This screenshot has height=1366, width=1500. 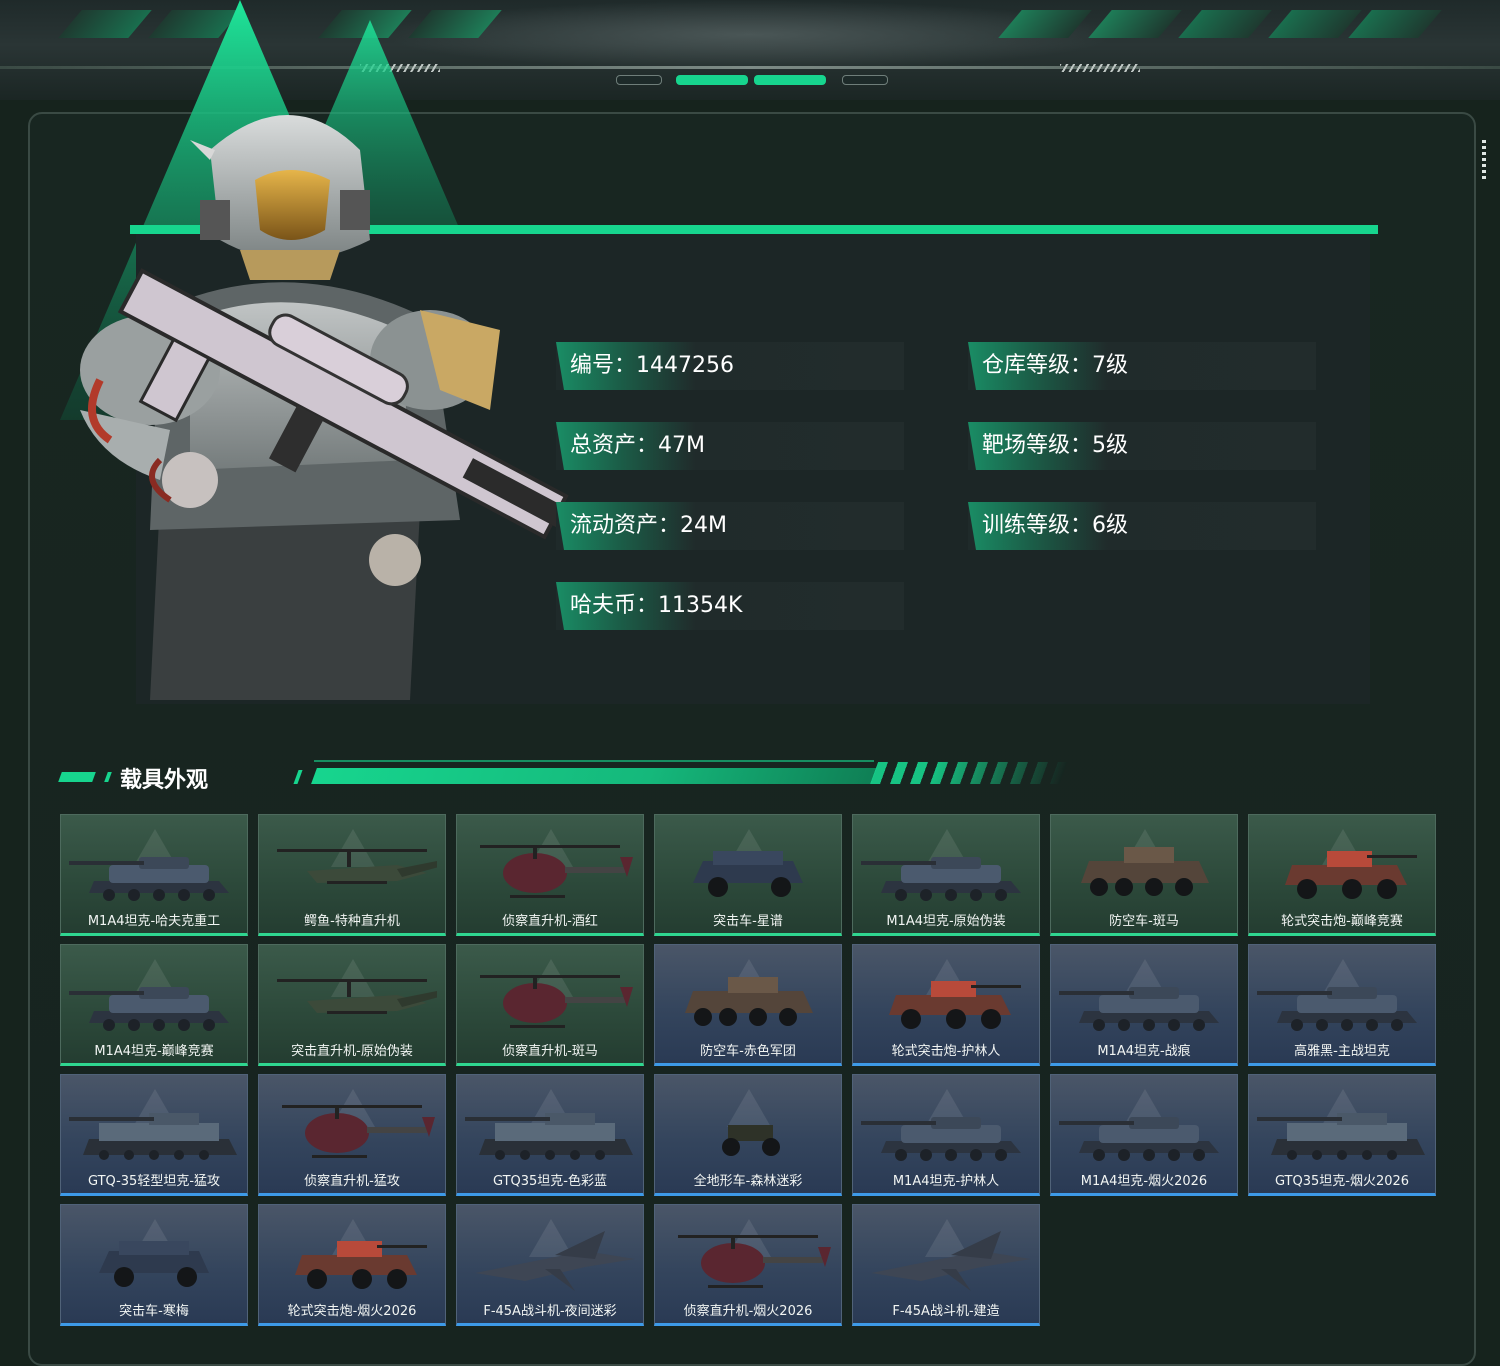 I want to click on operator-portrait, so click(x=329, y=407).